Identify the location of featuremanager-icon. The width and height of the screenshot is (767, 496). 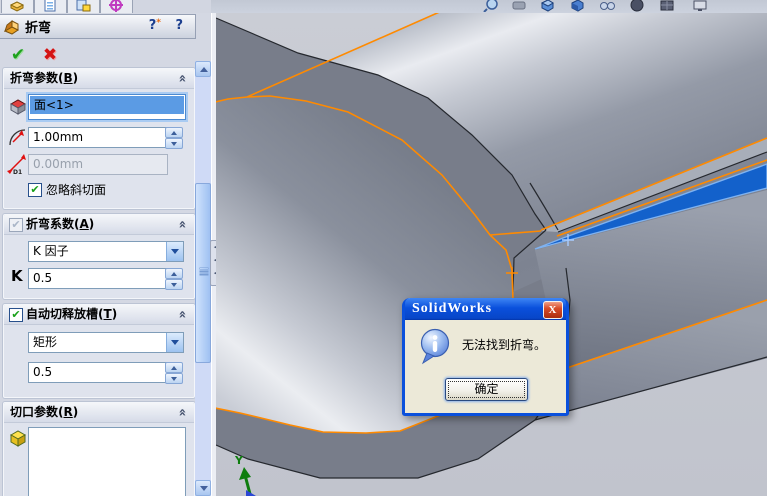
(17, 6).